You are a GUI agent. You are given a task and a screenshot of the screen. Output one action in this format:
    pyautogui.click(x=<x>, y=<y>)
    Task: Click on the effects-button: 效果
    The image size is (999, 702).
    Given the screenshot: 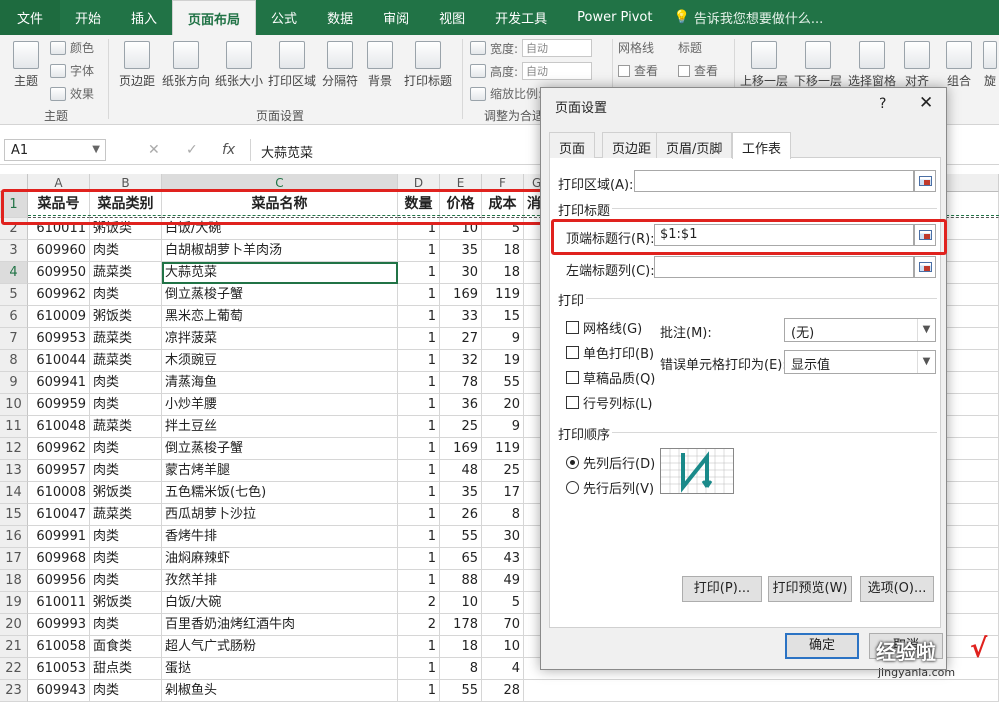 What is the action you would take?
    pyautogui.click(x=72, y=93)
    